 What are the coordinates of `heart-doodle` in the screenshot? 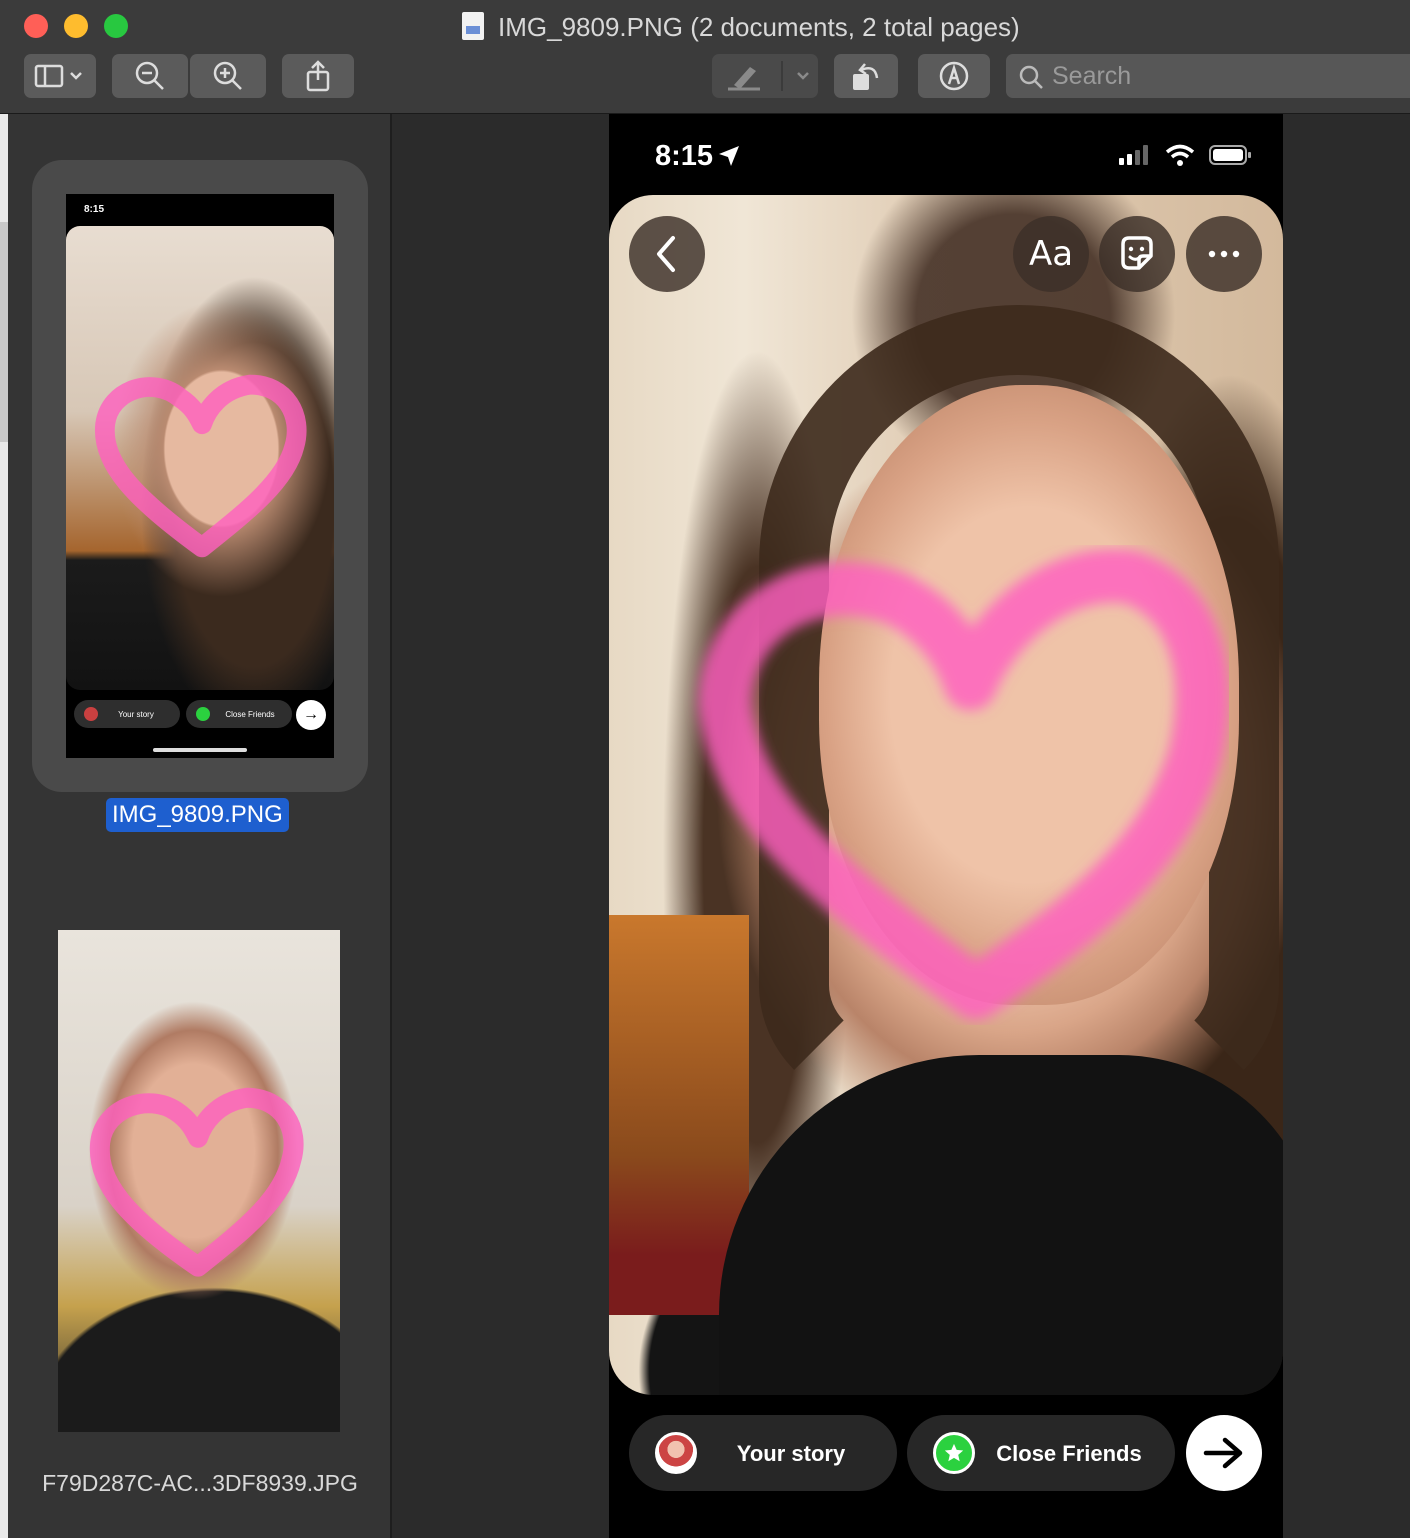 It's located at (963, 784).